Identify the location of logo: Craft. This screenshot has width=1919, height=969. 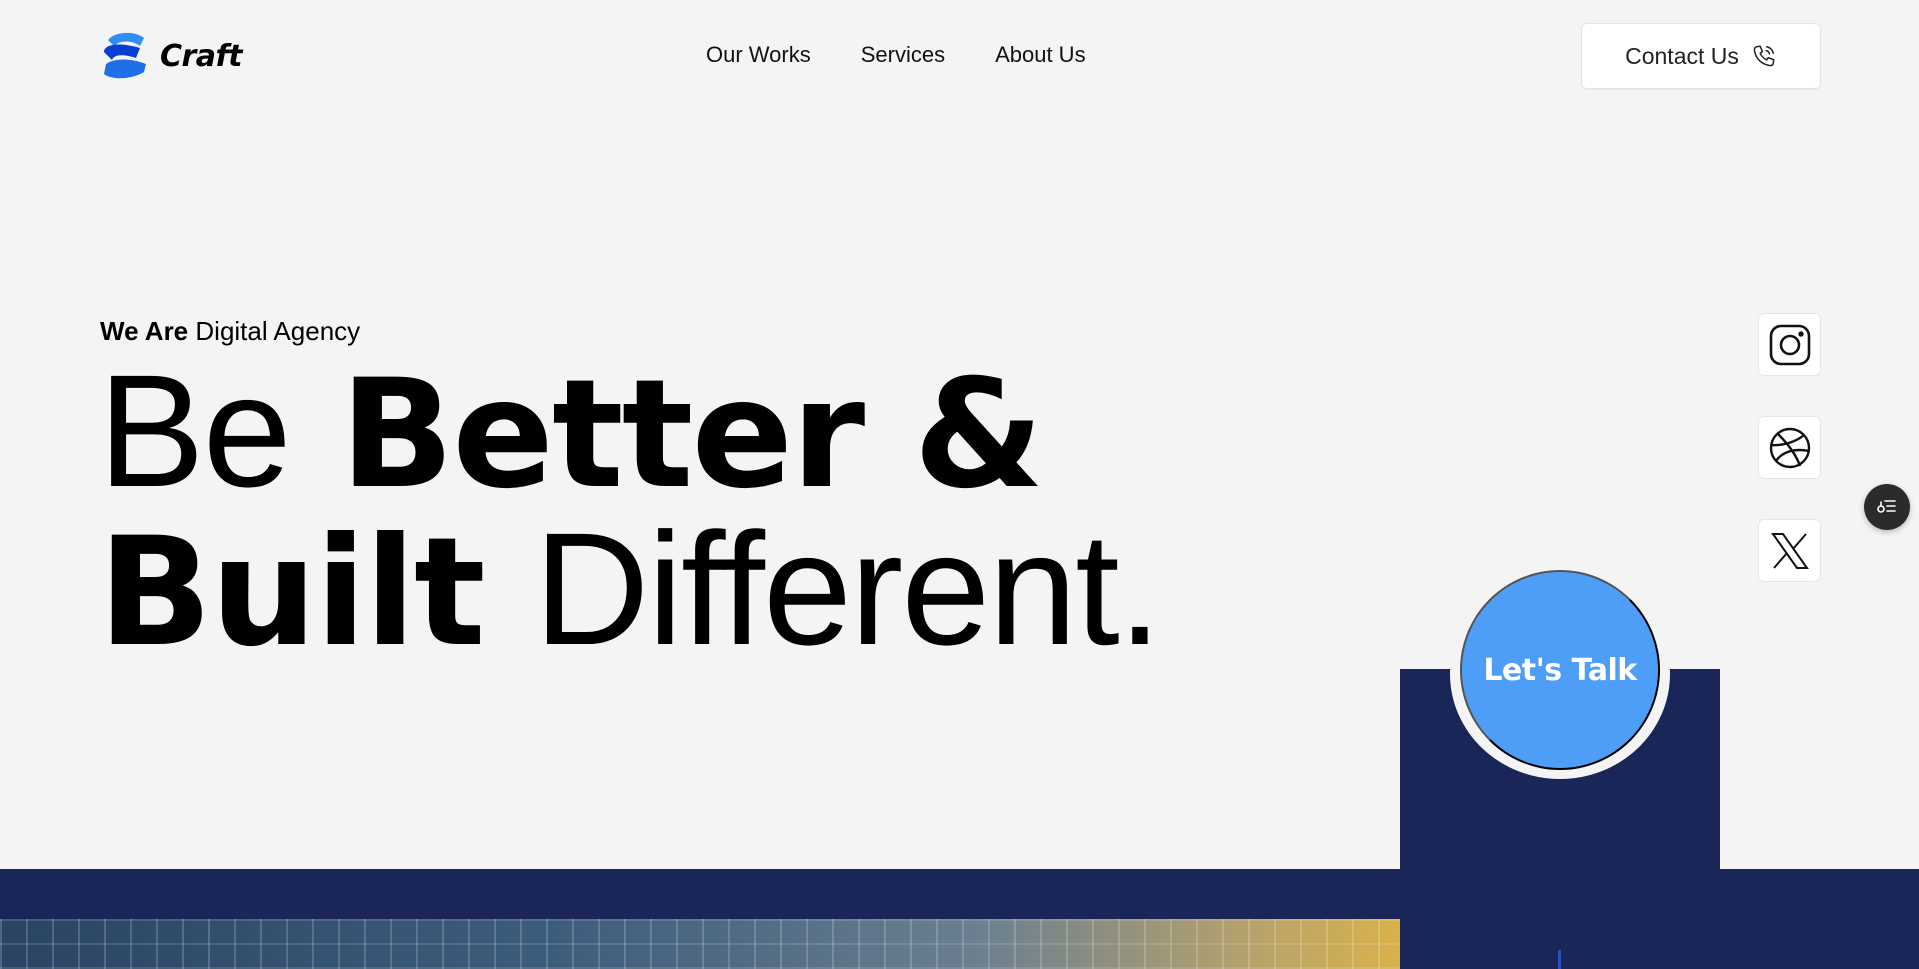
(171, 56).